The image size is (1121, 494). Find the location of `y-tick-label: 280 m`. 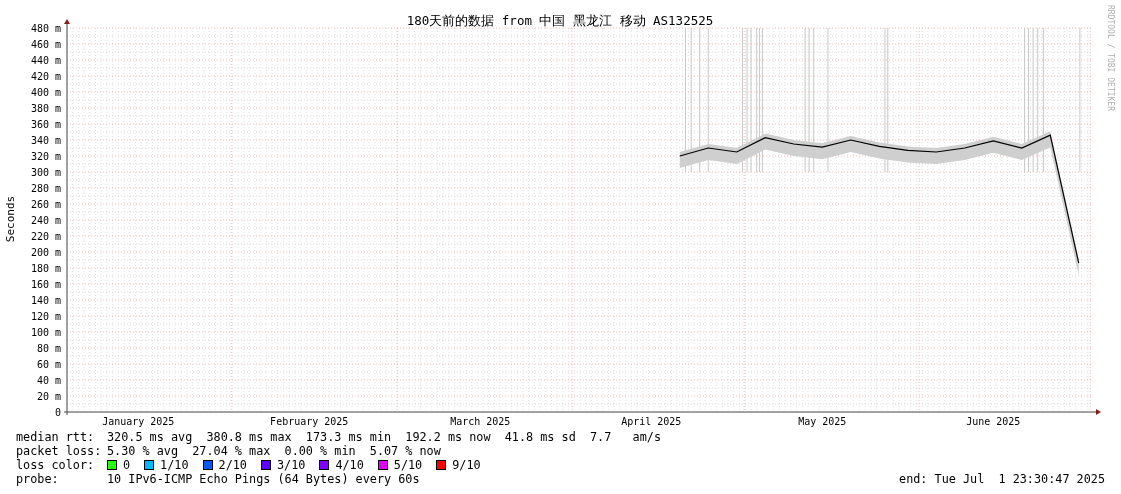

y-tick-label: 280 m is located at coordinates (45, 188).